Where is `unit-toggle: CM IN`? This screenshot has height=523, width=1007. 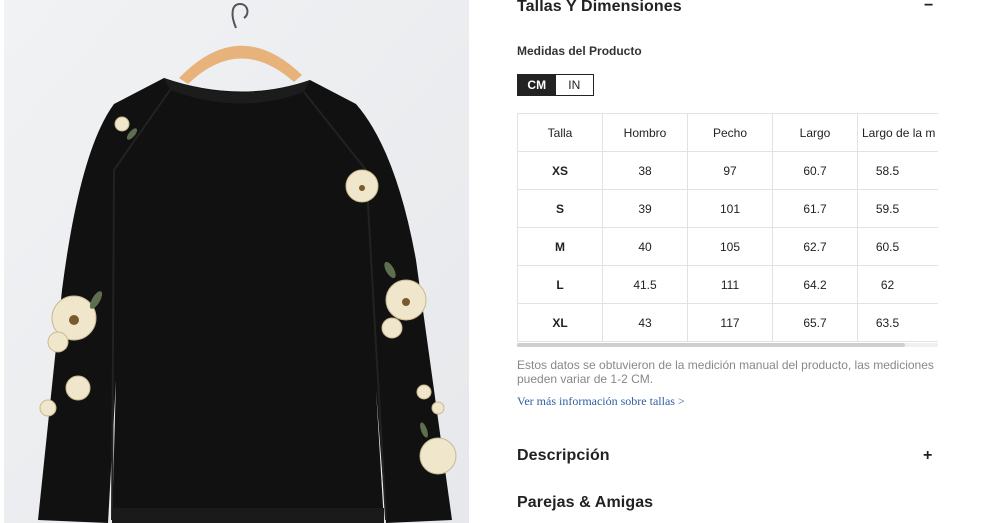
unit-toggle: CM IN is located at coordinates (555, 85).